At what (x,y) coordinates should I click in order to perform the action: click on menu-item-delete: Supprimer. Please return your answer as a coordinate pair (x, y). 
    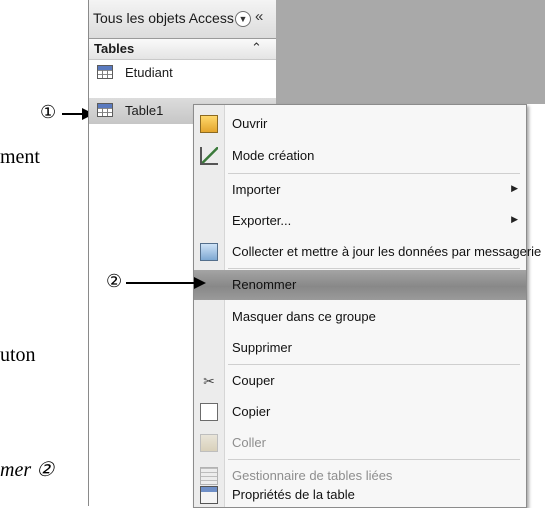
    Looking at the image, I should click on (360, 348).